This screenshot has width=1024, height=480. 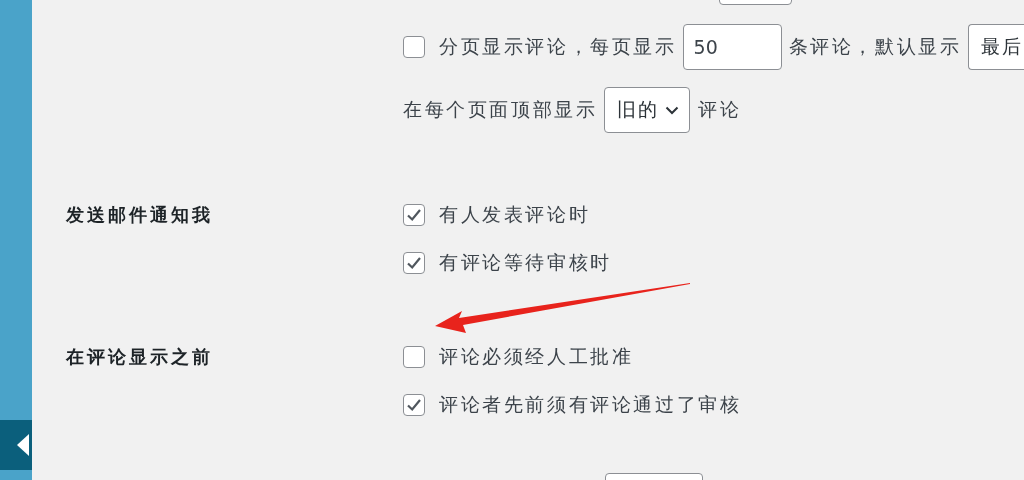 What do you see at coordinates (16, 445) in the screenshot?
I see `collapse-button` at bounding box center [16, 445].